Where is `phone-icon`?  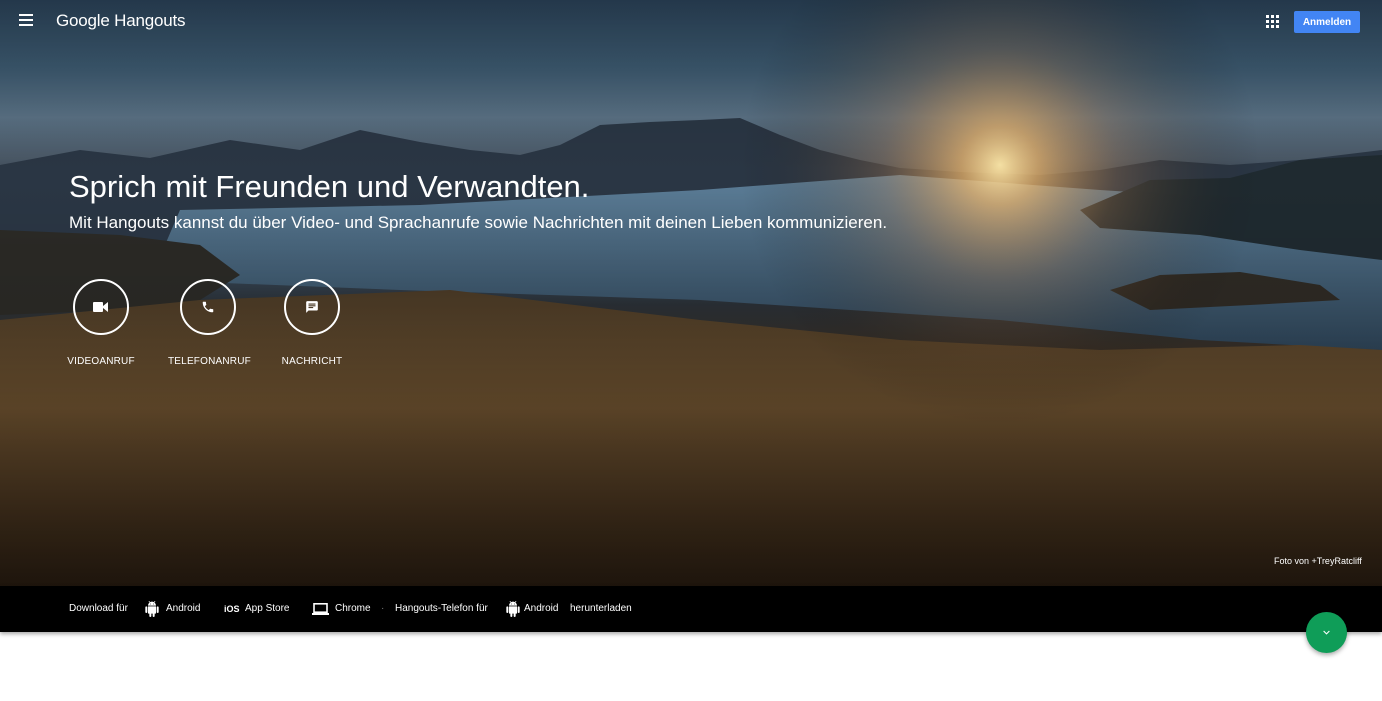 phone-icon is located at coordinates (208, 307).